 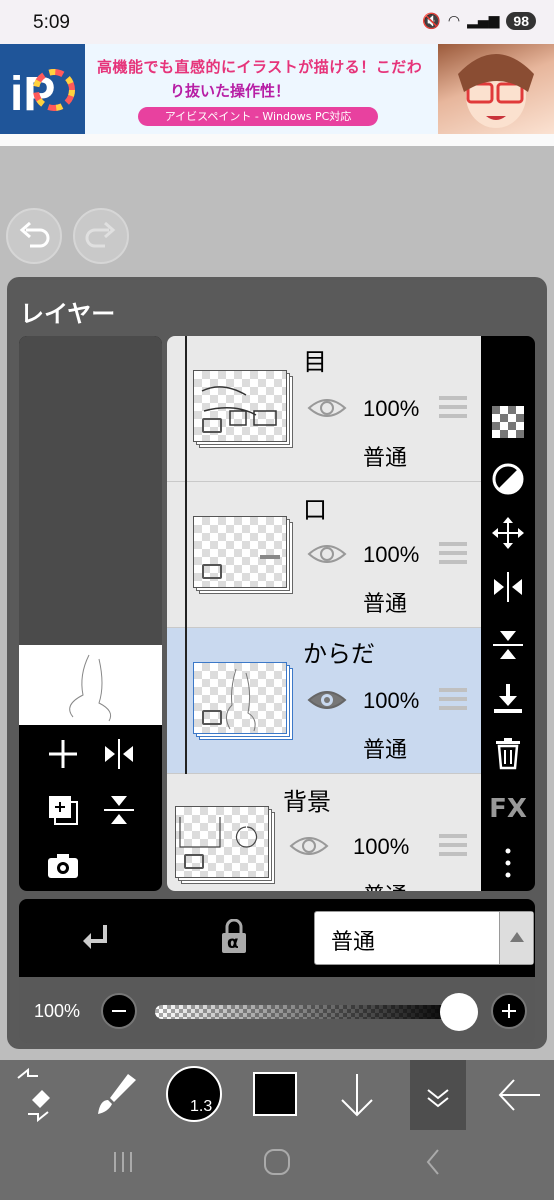 What do you see at coordinates (508, 536) in the screenshot?
I see `move-icon` at bounding box center [508, 536].